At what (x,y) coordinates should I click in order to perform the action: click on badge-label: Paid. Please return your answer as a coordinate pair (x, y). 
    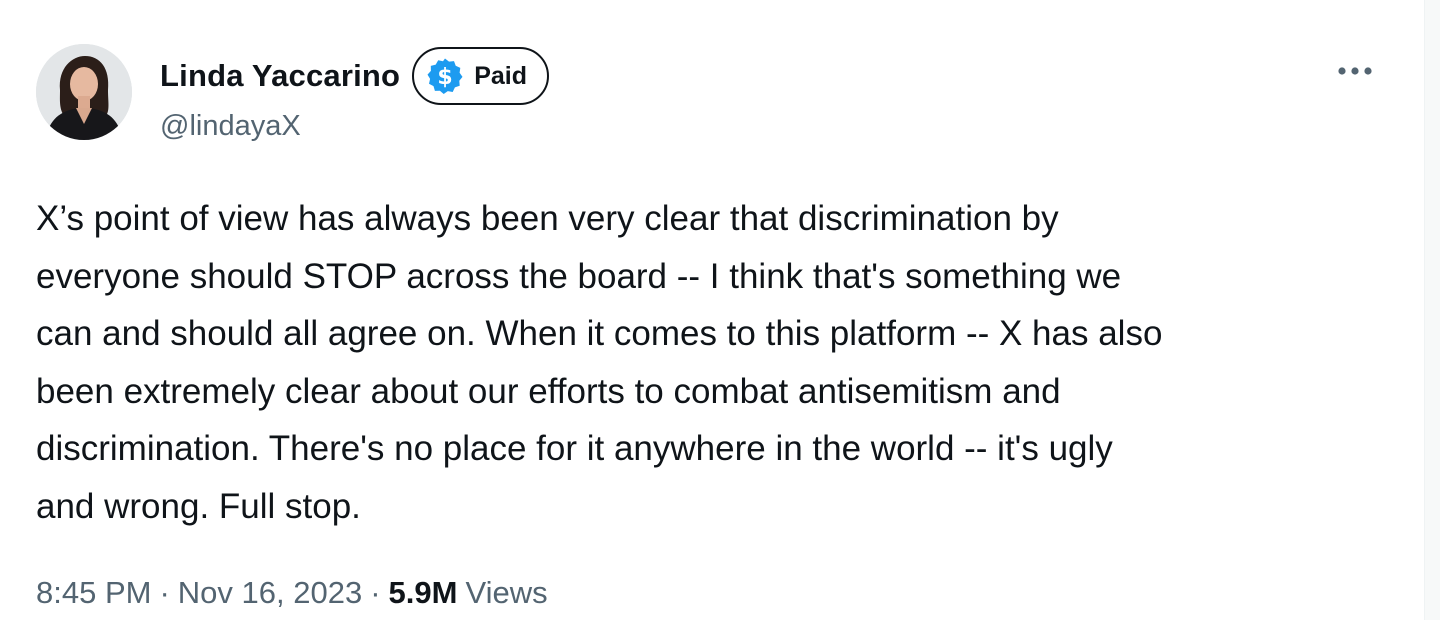
    Looking at the image, I should click on (500, 75).